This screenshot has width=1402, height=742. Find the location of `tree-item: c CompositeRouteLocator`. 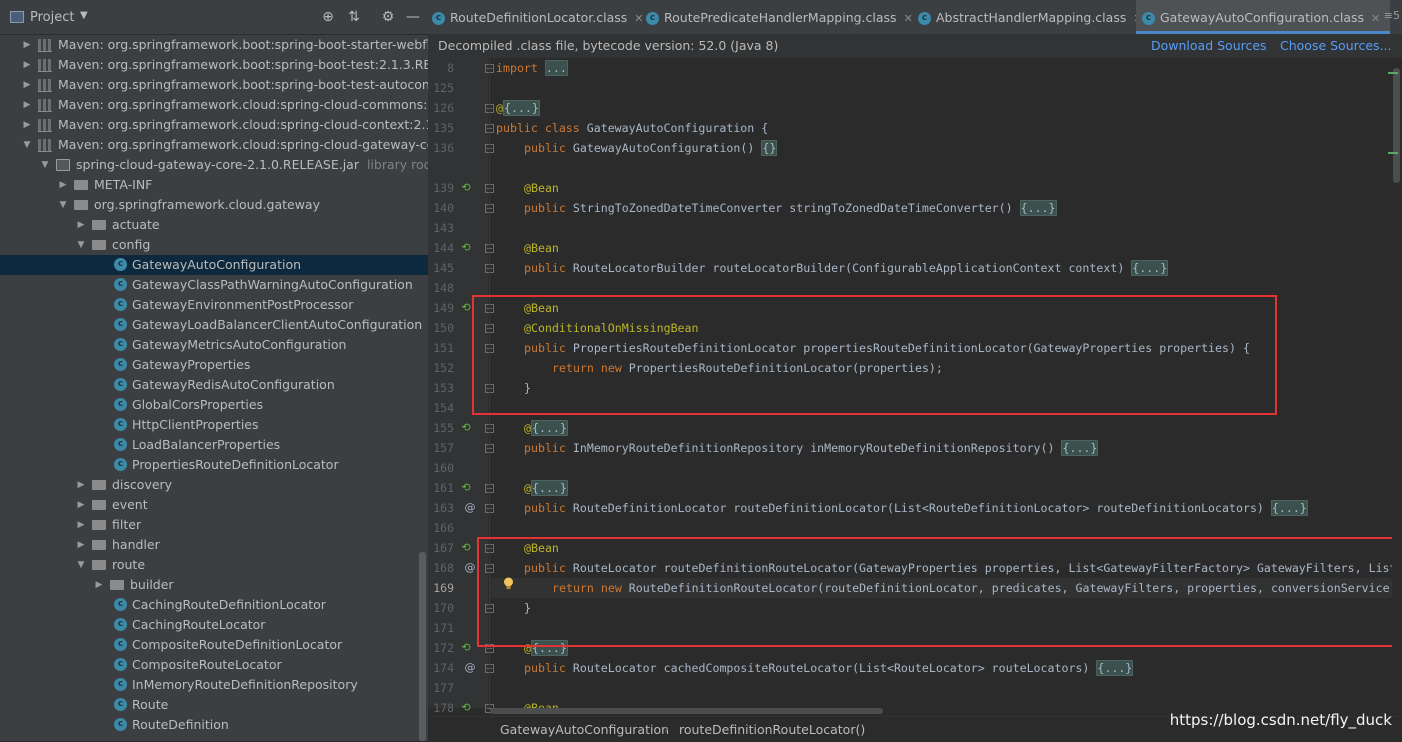

tree-item: c CompositeRouteLocator is located at coordinates (214, 665).